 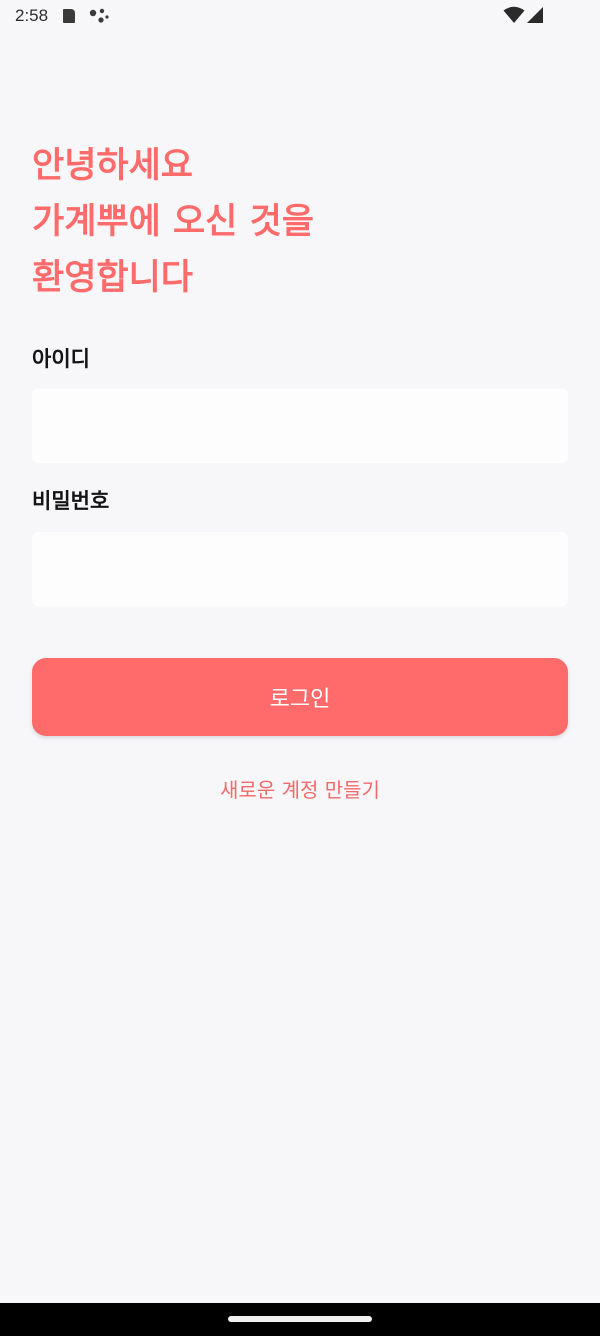 I want to click on signal-icon, so click(x=535, y=15).